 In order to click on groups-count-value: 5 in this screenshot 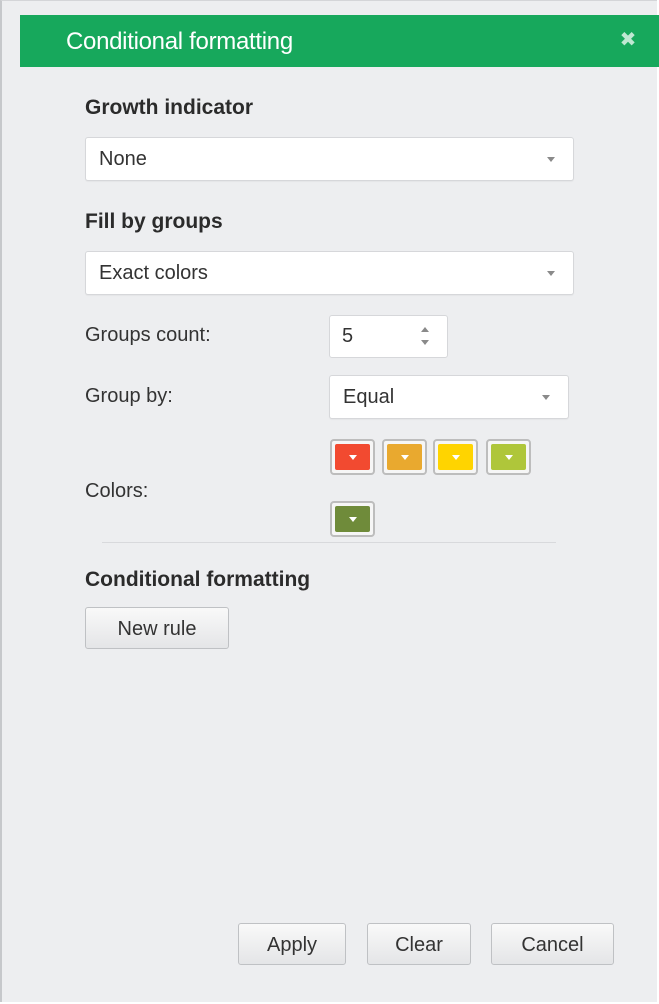, I will do `click(348, 336)`.